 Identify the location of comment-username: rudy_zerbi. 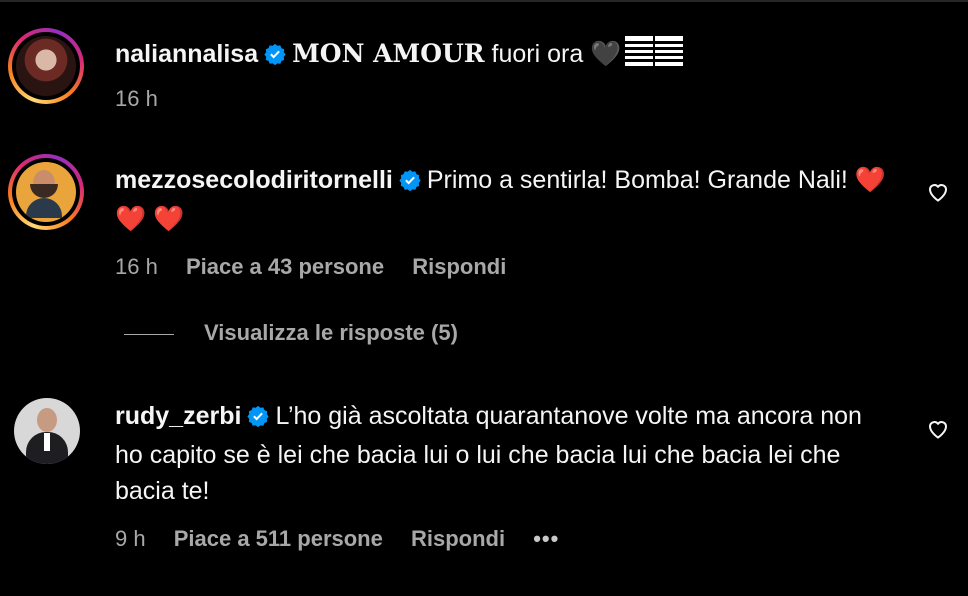
(178, 416).